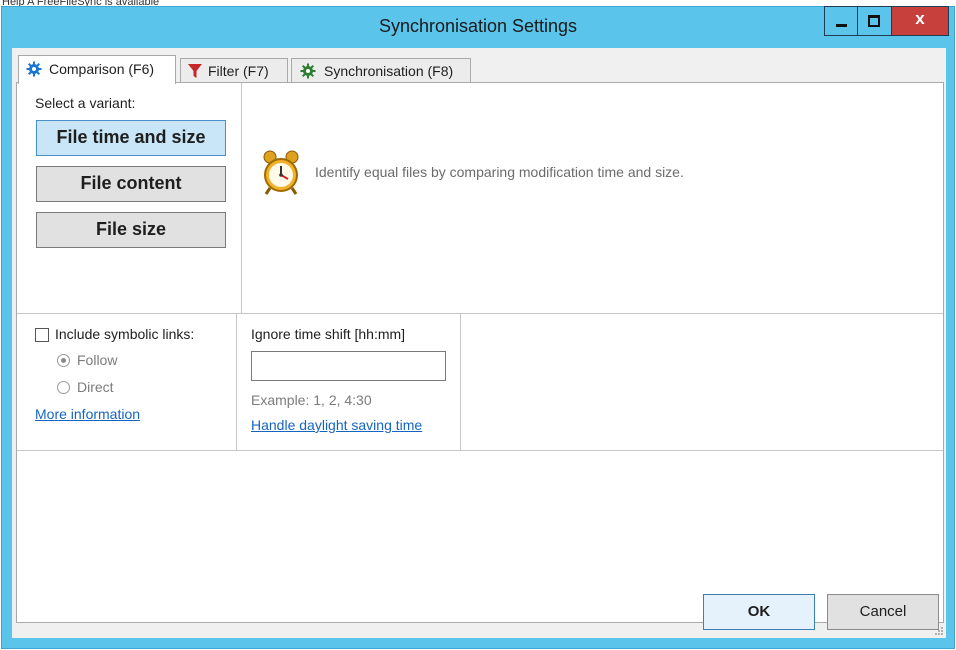 This screenshot has height=650, width=956. What do you see at coordinates (95, 387) in the screenshot?
I see `direct-label: Direct` at bounding box center [95, 387].